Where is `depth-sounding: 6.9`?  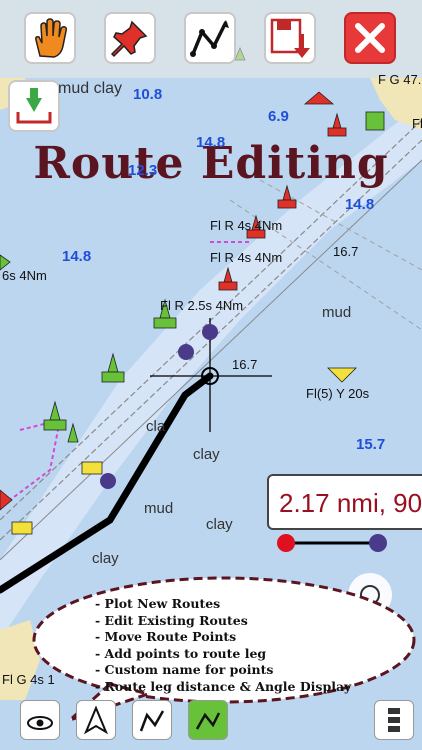 depth-sounding: 6.9 is located at coordinates (278, 116).